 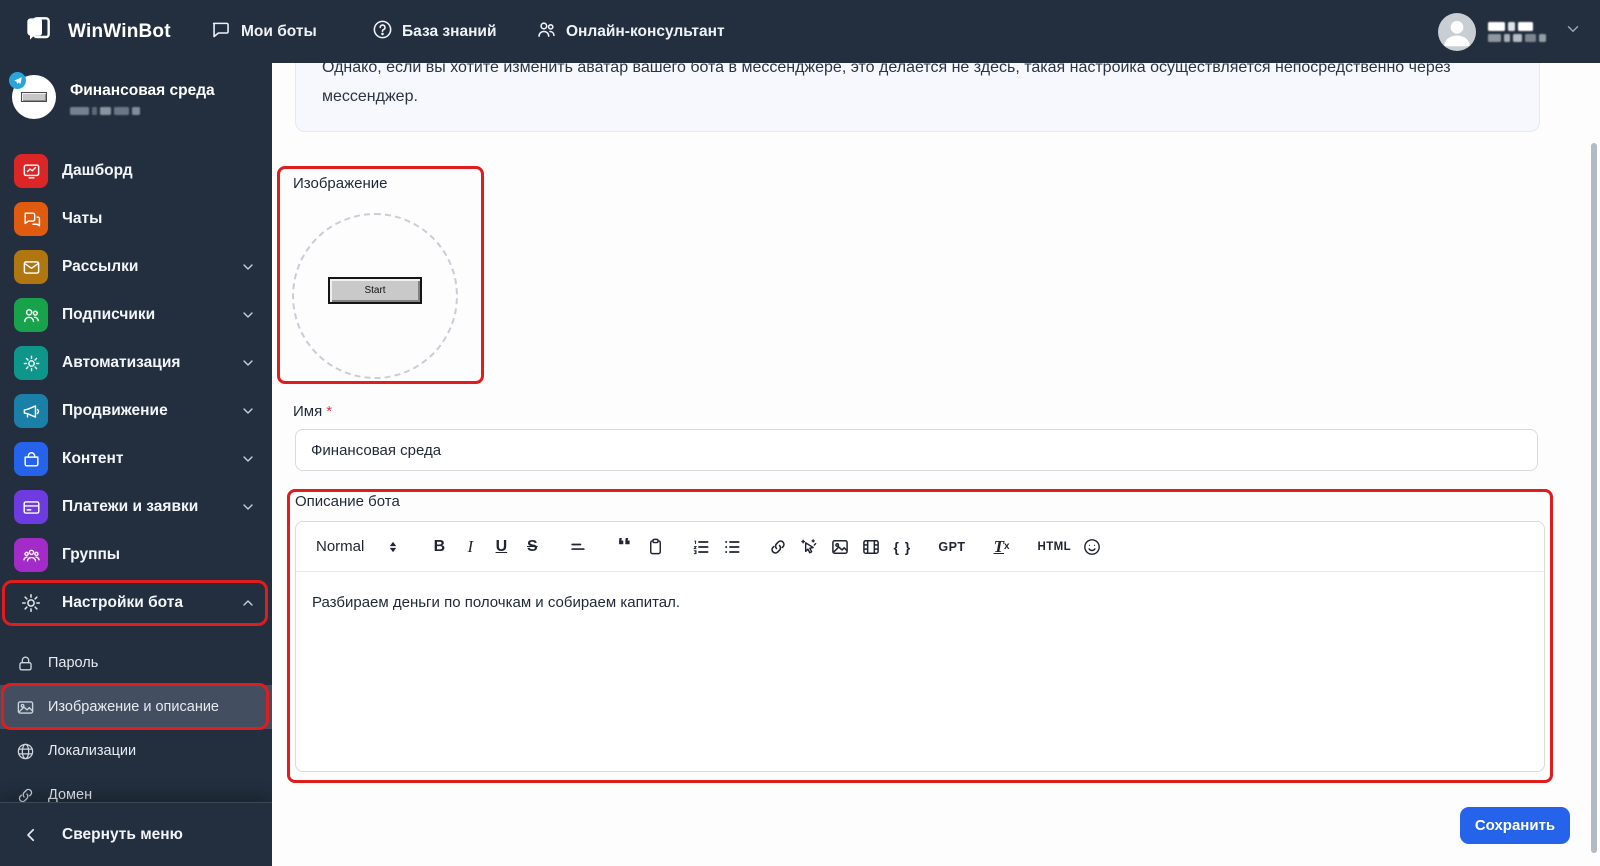 I want to click on editor-toolbar: Normal B I U S “ {} GPT T x HTML, so click(x=920, y=547).